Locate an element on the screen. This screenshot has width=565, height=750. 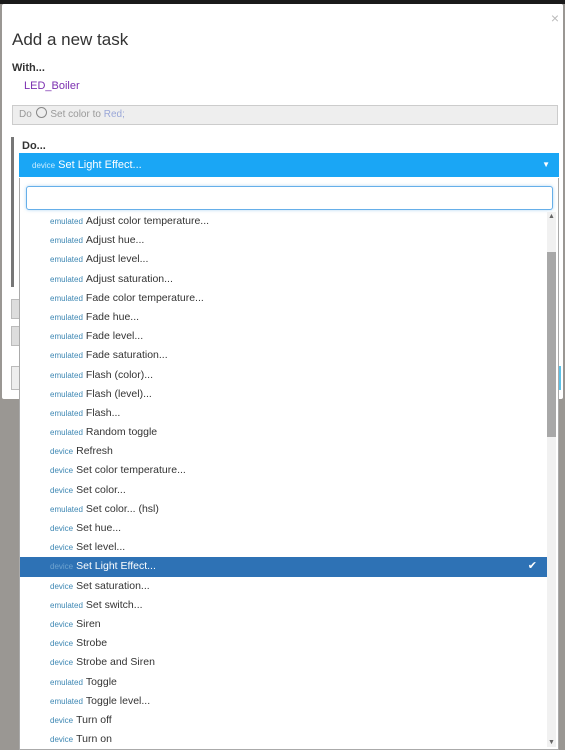
option-item: device Set Light Effect... ✔ is located at coordinates (283, 567).